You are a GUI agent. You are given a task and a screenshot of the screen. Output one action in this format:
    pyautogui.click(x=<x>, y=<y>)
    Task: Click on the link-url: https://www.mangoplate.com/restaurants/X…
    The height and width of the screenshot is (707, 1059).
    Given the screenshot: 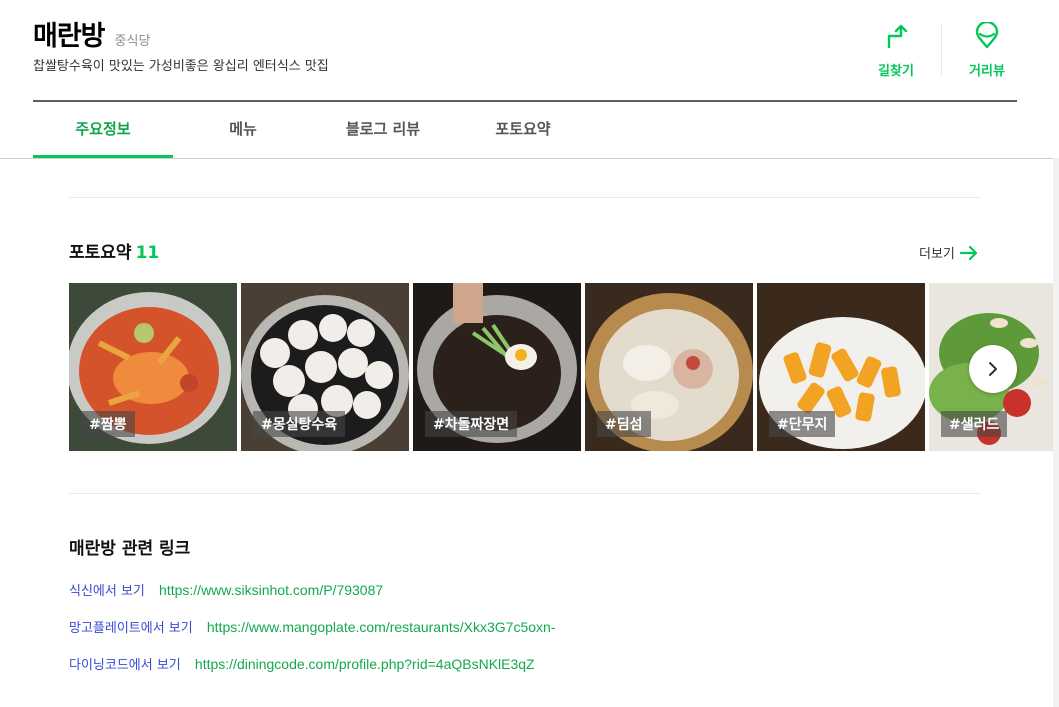 What is the action you would take?
    pyautogui.click(x=381, y=627)
    